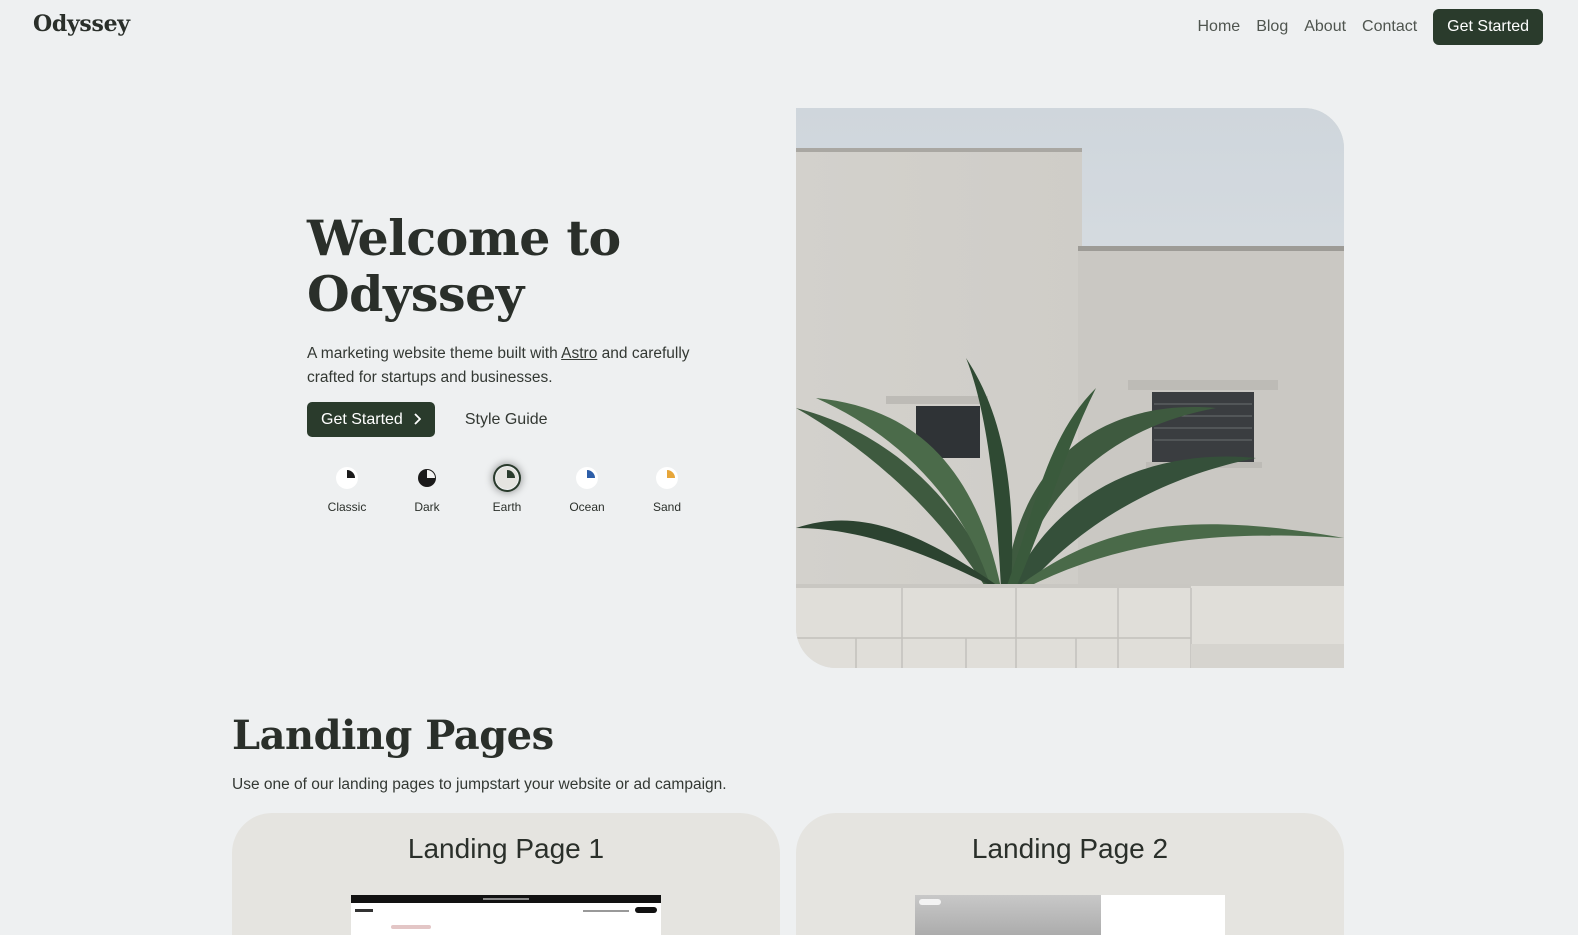 The height and width of the screenshot is (935, 1578). I want to click on theme-label-sand: Sand, so click(667, 507).